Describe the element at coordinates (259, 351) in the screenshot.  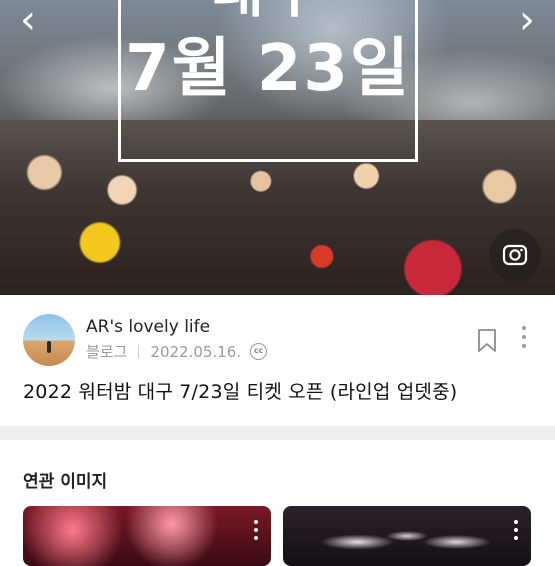
I see `cc-license-icon: cc` at that location.